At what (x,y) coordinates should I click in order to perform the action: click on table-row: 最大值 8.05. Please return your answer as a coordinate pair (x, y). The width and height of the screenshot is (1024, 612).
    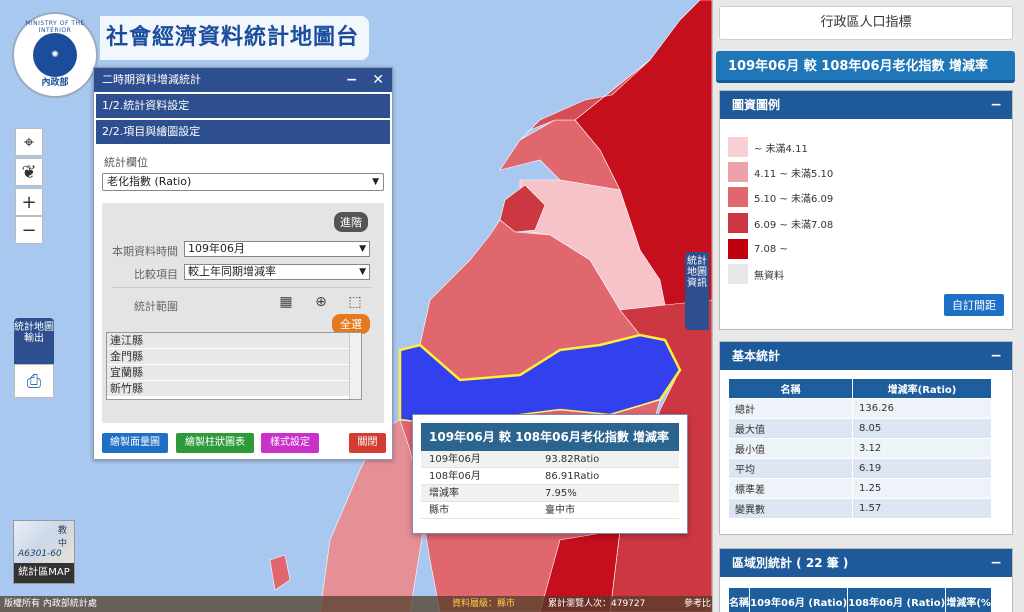
    Looking at the image, I should click on (860, 428).